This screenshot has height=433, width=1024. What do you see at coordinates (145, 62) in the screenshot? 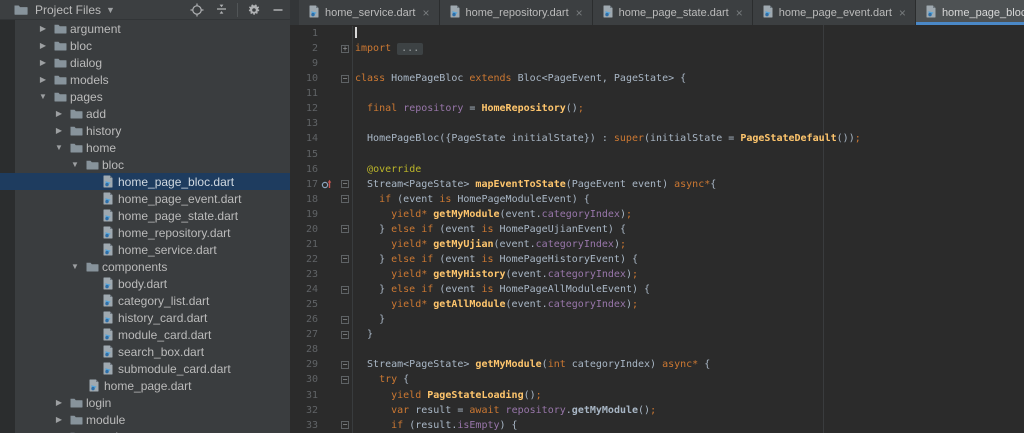
I see `tree-item-dialog: ▶ dialog` at bounding box center [145, 62].